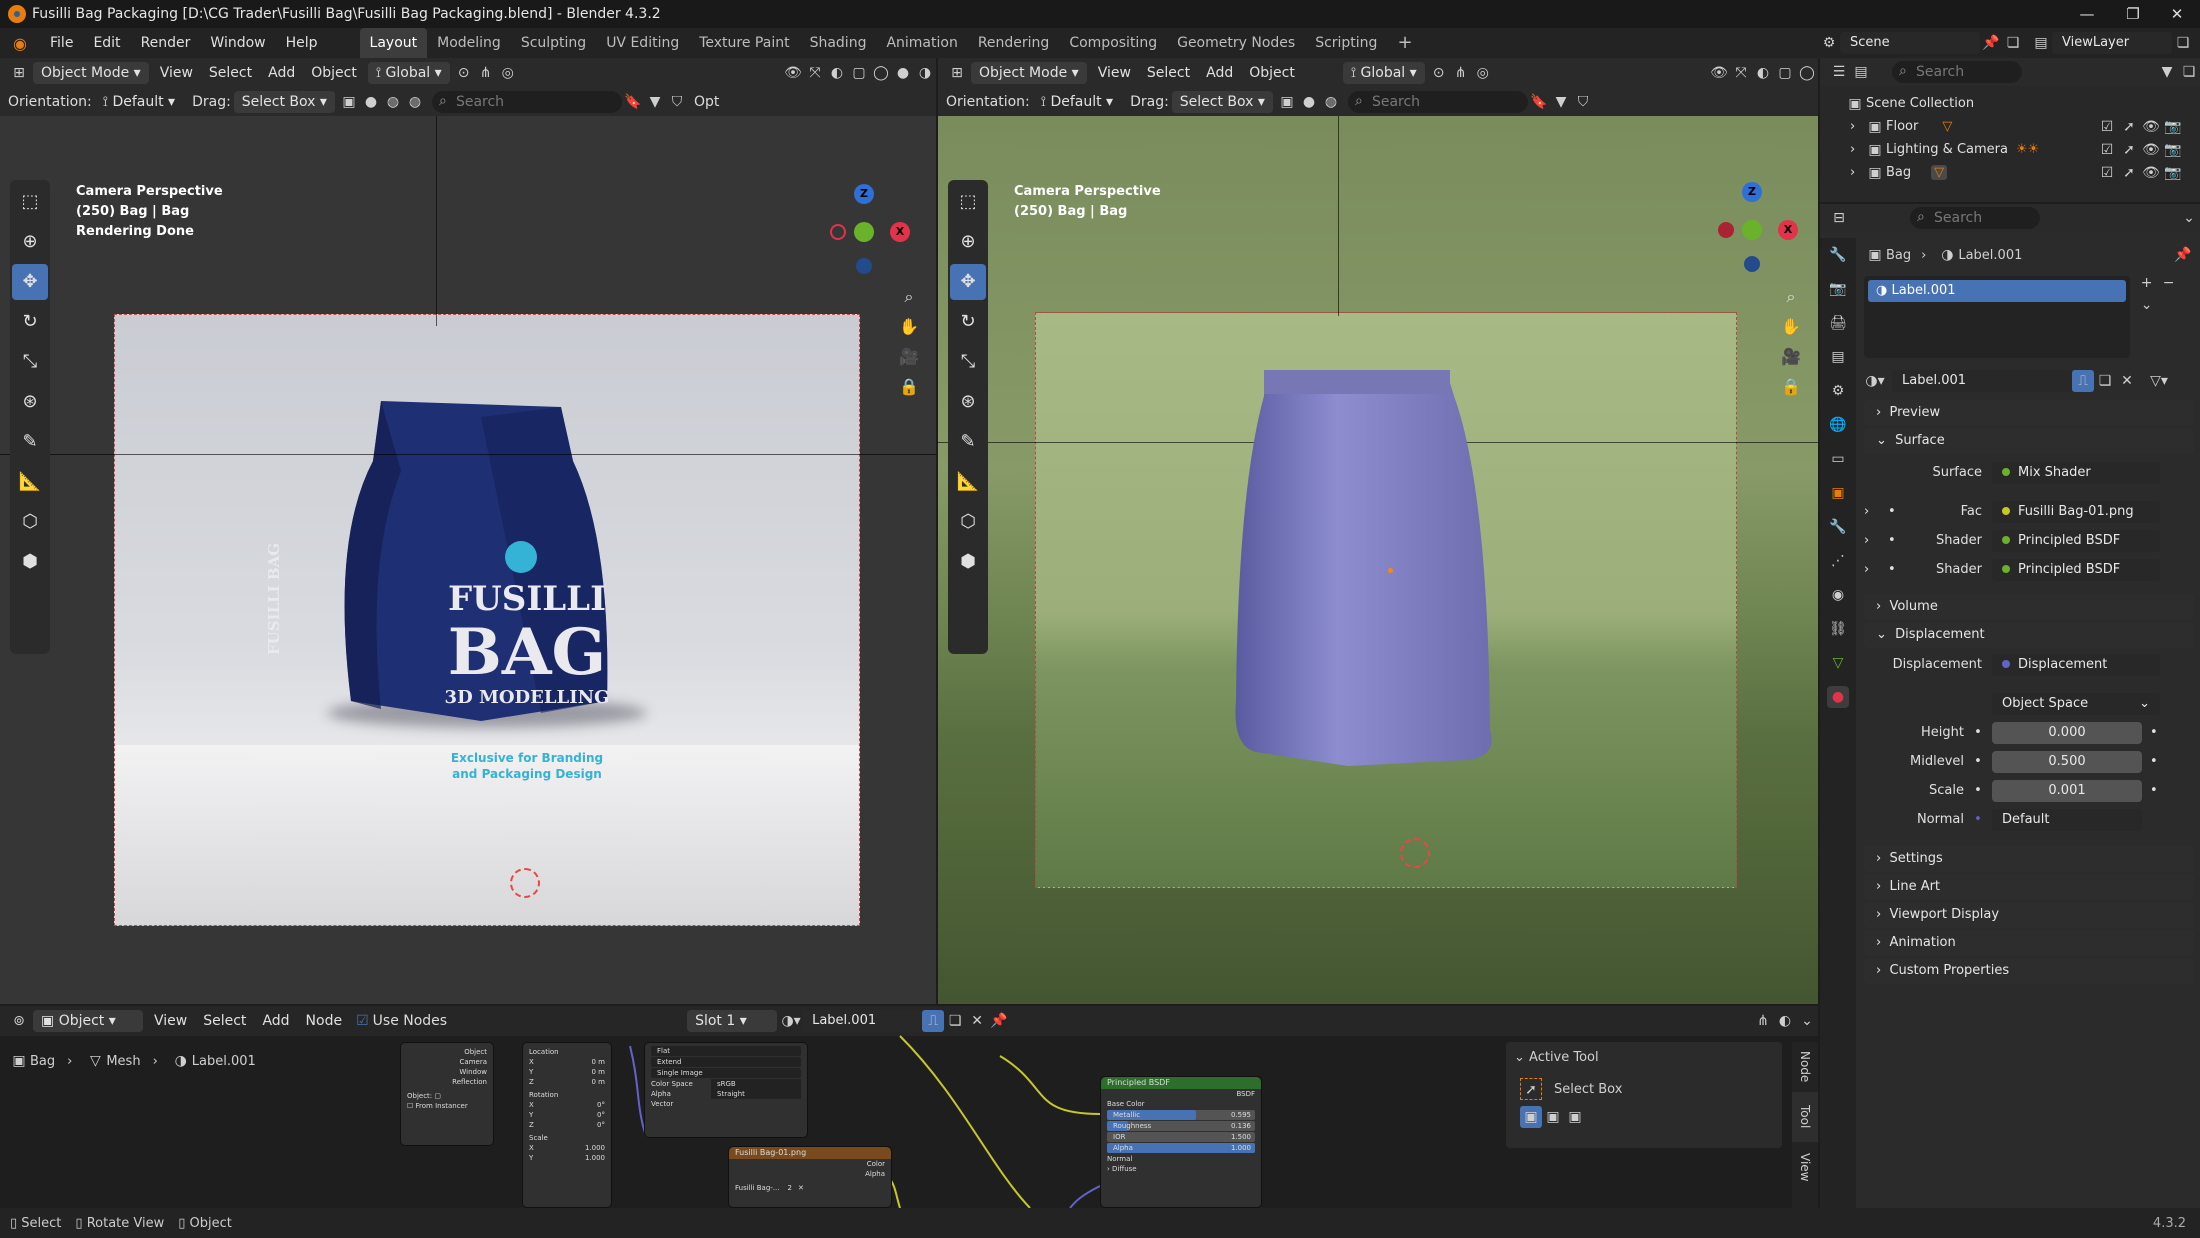 The width and height of the screenshot is (2200, 1238). What do you see at coordinates (1561, 102) in the screenshot?
I see `filter-icon-right: ▼` at bounding box center [1561, 102].